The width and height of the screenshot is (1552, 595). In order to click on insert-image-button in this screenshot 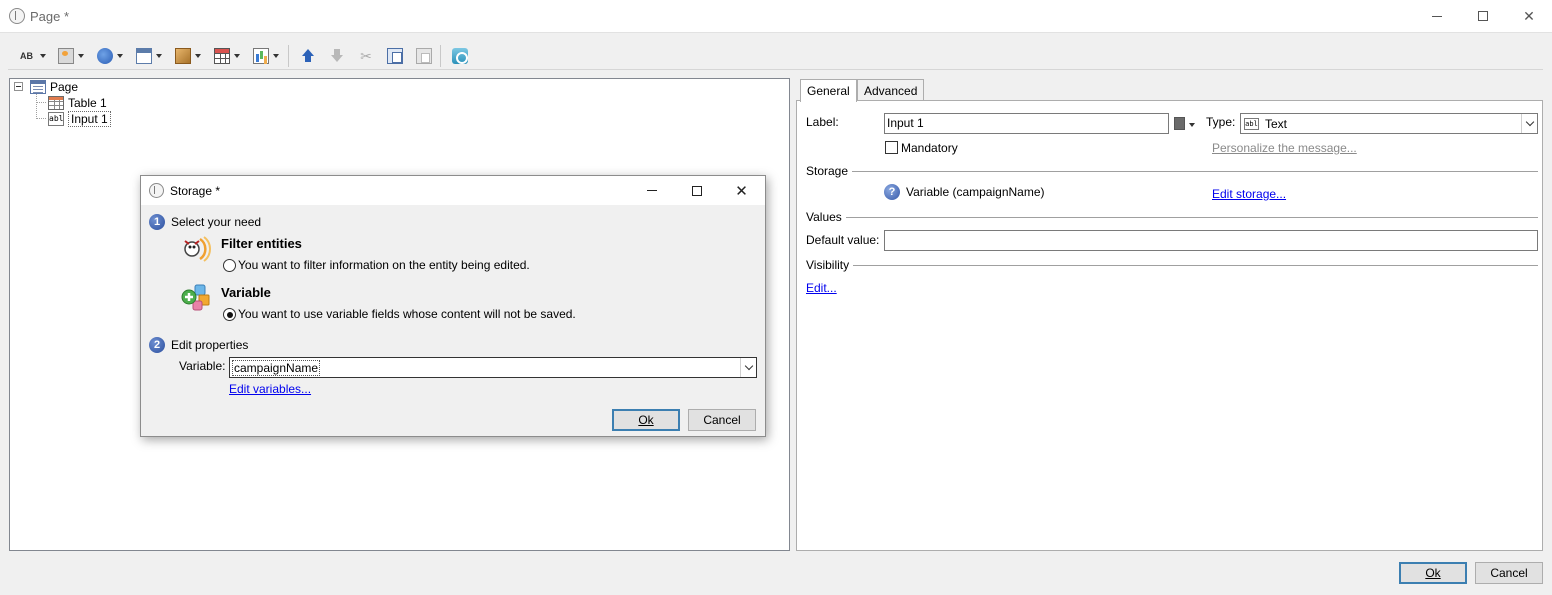, I will do `click(71, 56)`.